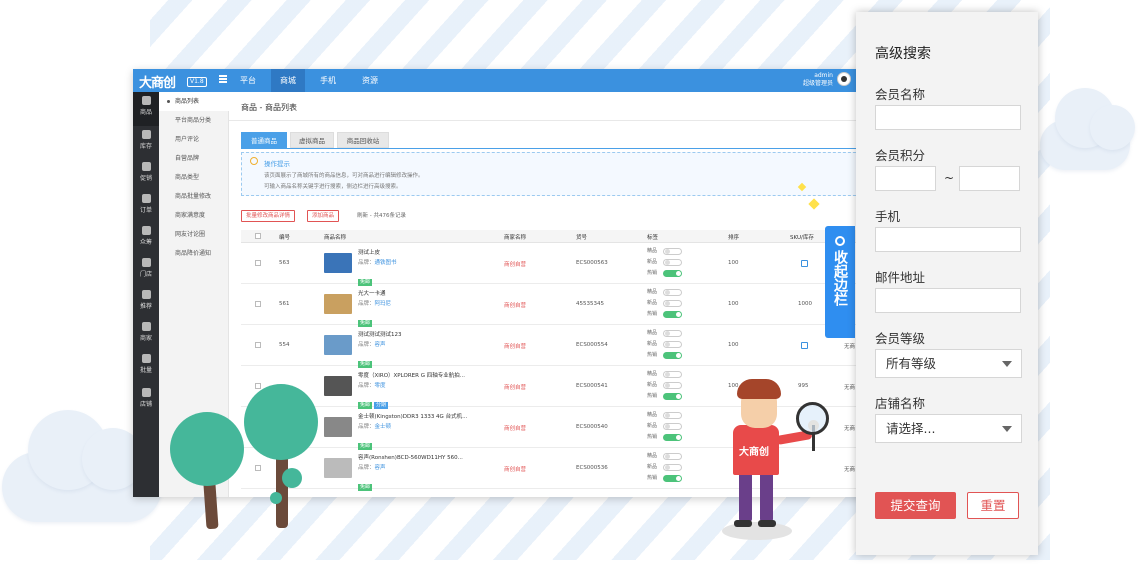 The width and height of the screenshot is (1143, 567). Describe the element at coordinates (323, 216) in the screenshot. I see `add-goods-button: 添加商品` at that location.